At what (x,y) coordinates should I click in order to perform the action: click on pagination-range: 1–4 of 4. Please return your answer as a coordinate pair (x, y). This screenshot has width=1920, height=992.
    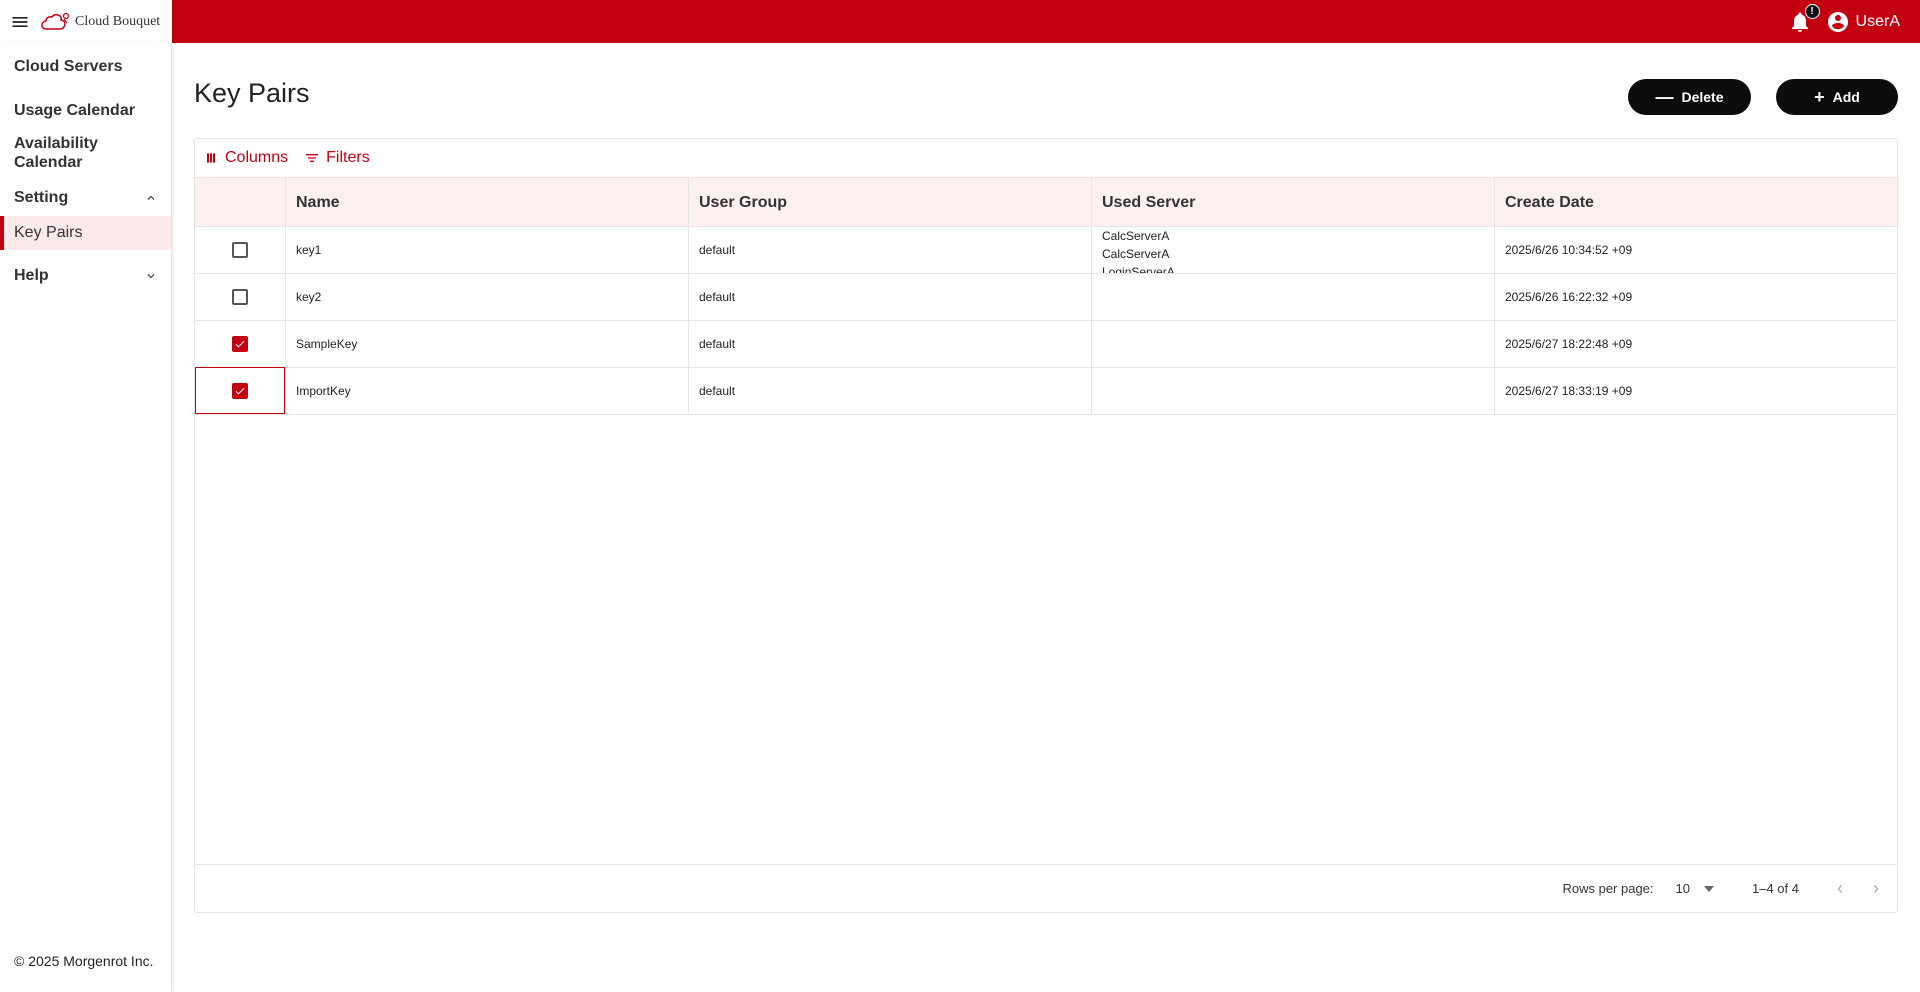
    Looking at the image, I should click on (1775, 888).